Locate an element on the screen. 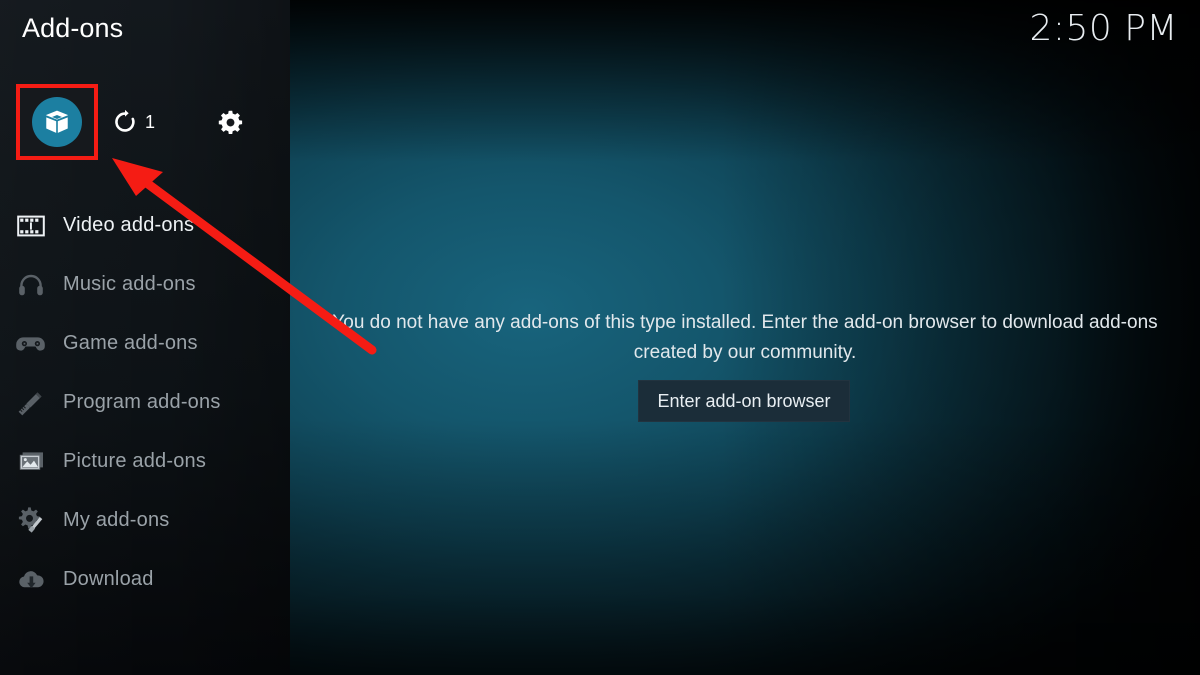  film-strip-icon is located at coordinates (31, 226).